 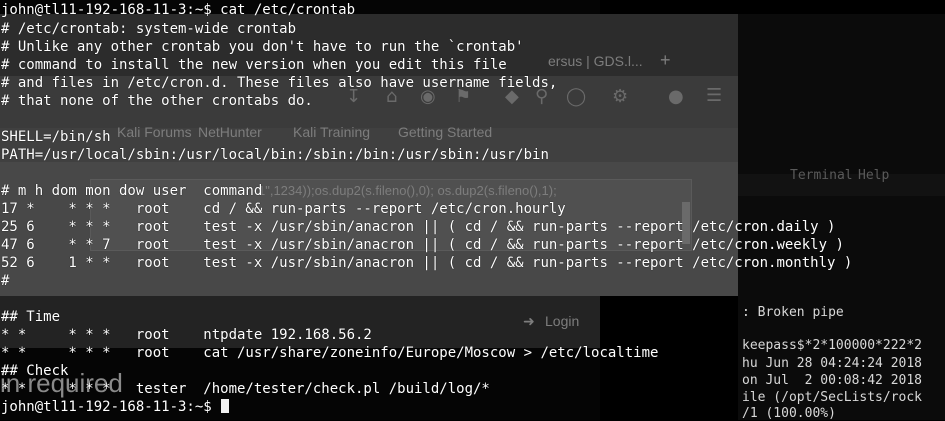 I want to click on terminal-prompt-line: john@tl11-192-168-11-3:~$, so click(x=115, y=407).